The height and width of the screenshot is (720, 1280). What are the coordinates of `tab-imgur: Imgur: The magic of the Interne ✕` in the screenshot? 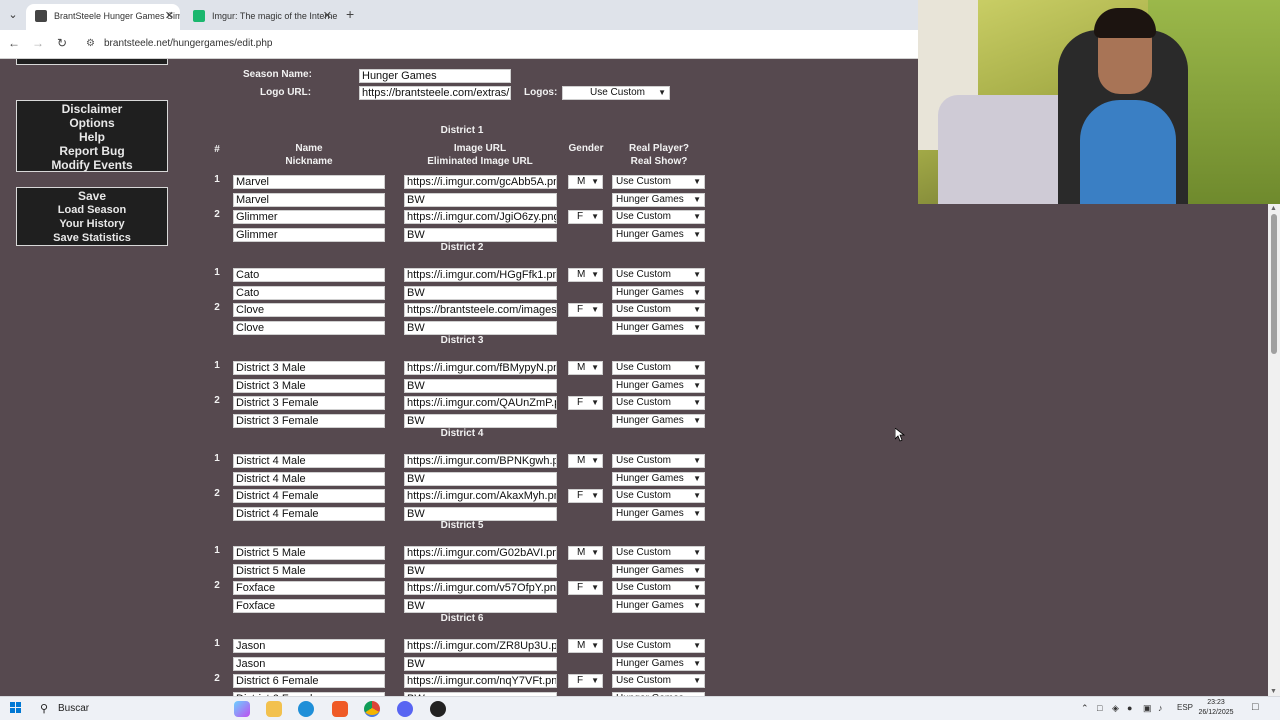 It's located at (261, 17).